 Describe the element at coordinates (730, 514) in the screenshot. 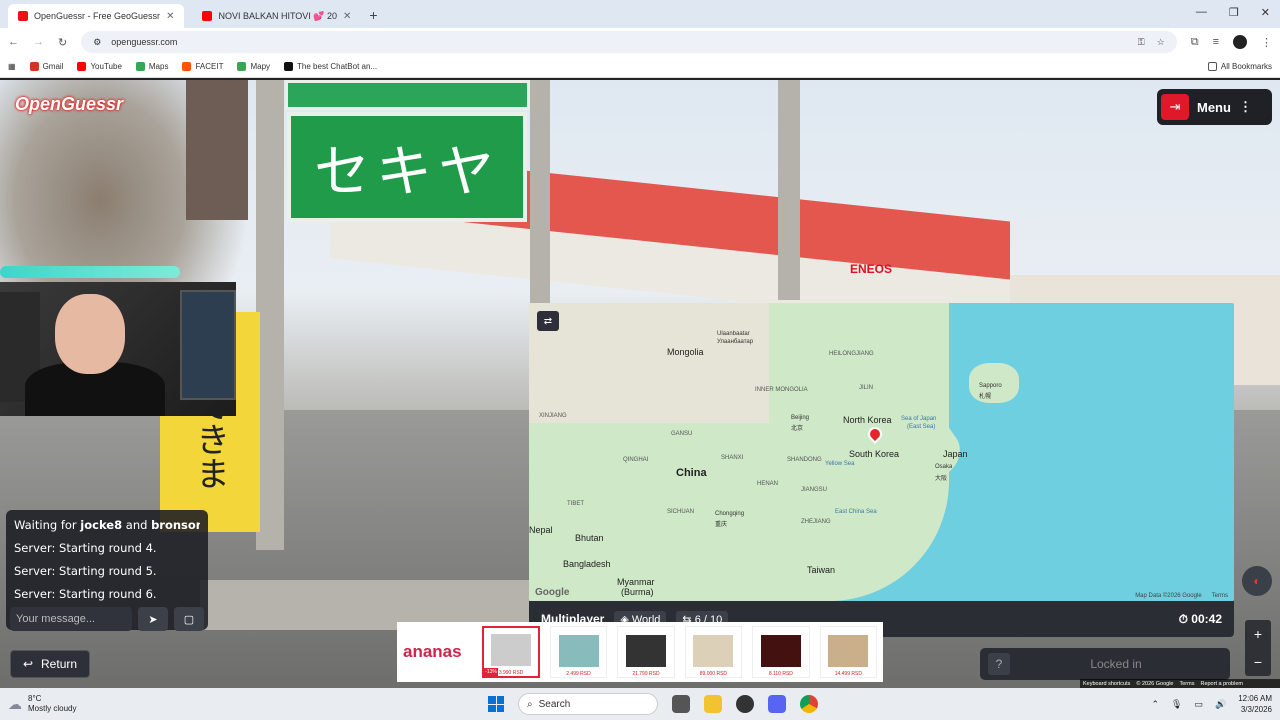

I see `map-label: Chongqing` at that location.